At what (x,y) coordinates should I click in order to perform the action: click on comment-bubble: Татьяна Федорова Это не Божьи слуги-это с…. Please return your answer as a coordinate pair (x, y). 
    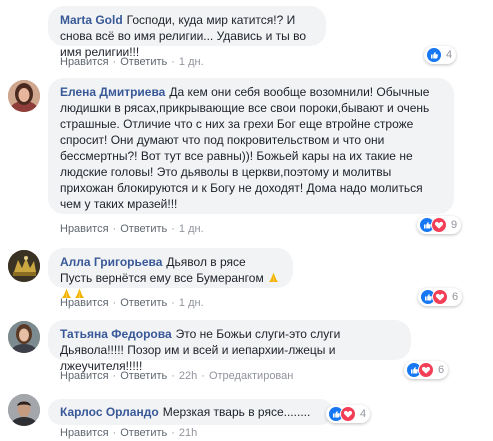
    Looking at the image, I should click on (229, 346).